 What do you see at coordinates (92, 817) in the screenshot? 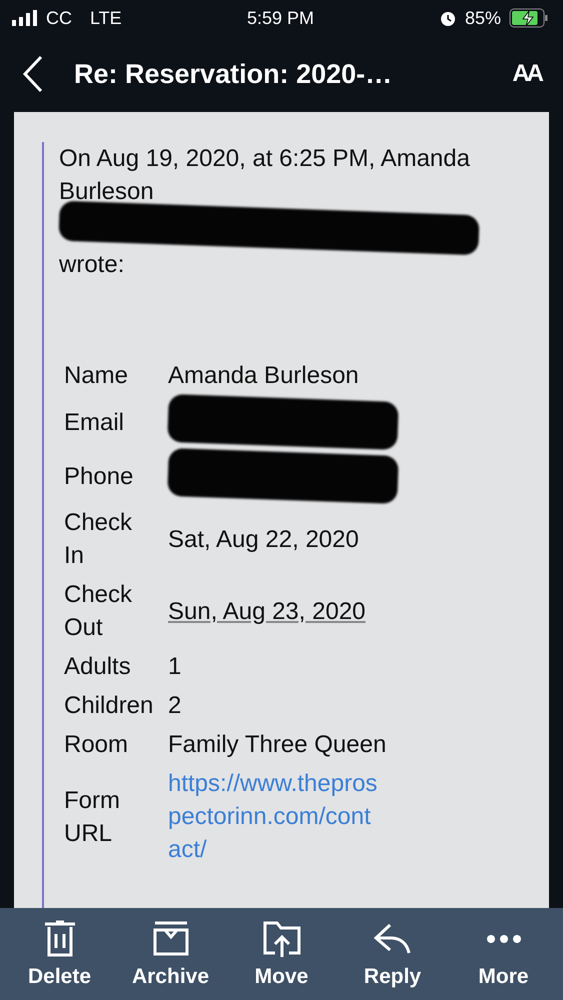
I see `field-label: Form URL` at bounding box center [92, 817].